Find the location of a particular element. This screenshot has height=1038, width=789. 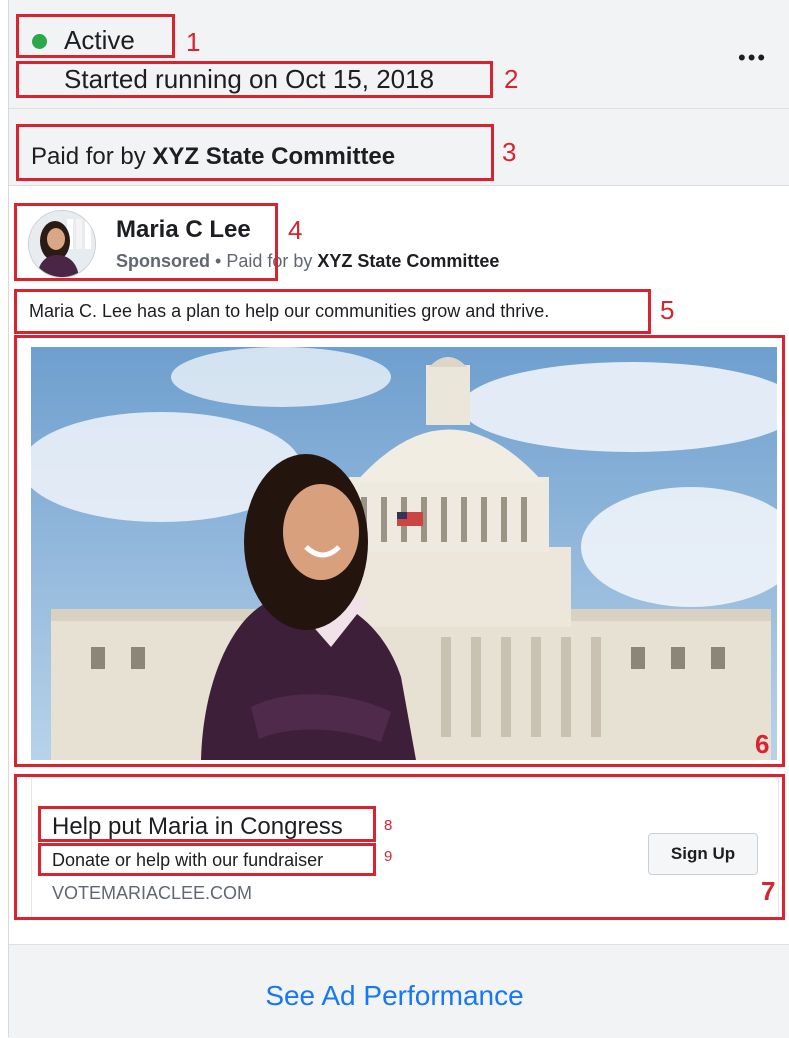

post-payer-name: XYZ State Committee is located at coordinates (408, 261).